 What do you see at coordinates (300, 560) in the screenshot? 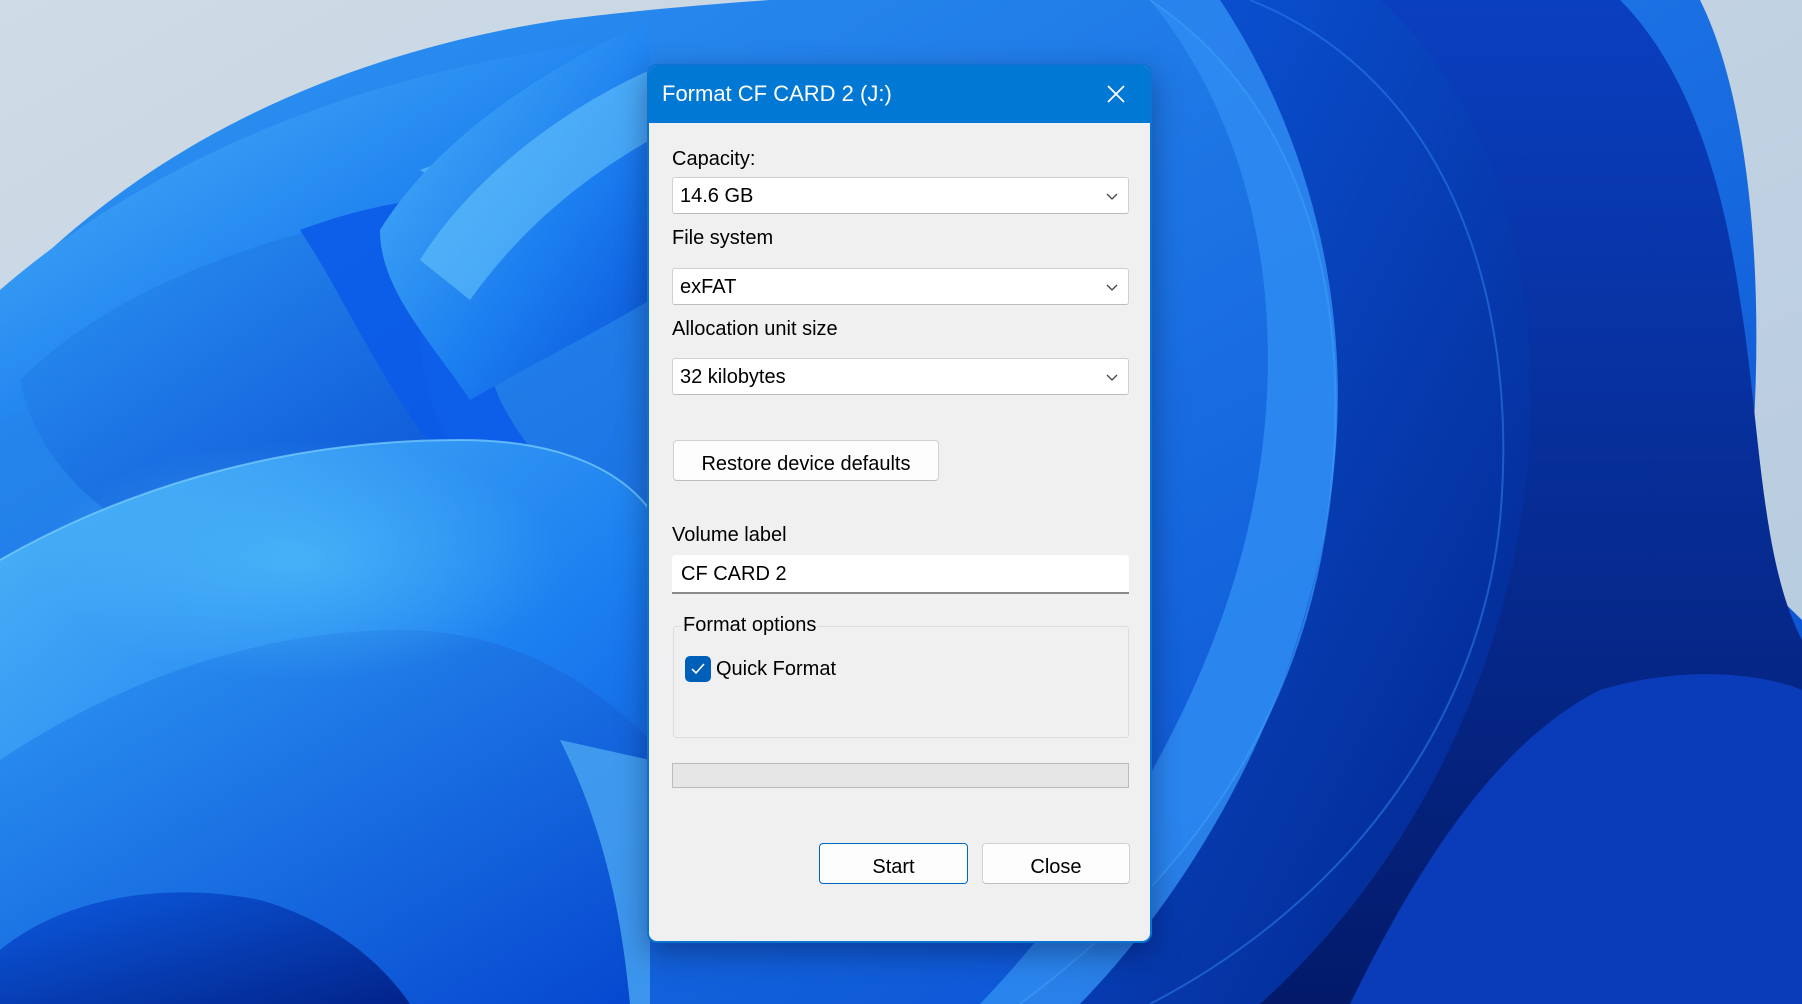
I see `bloom-glow` at bounding box center [300, 560].